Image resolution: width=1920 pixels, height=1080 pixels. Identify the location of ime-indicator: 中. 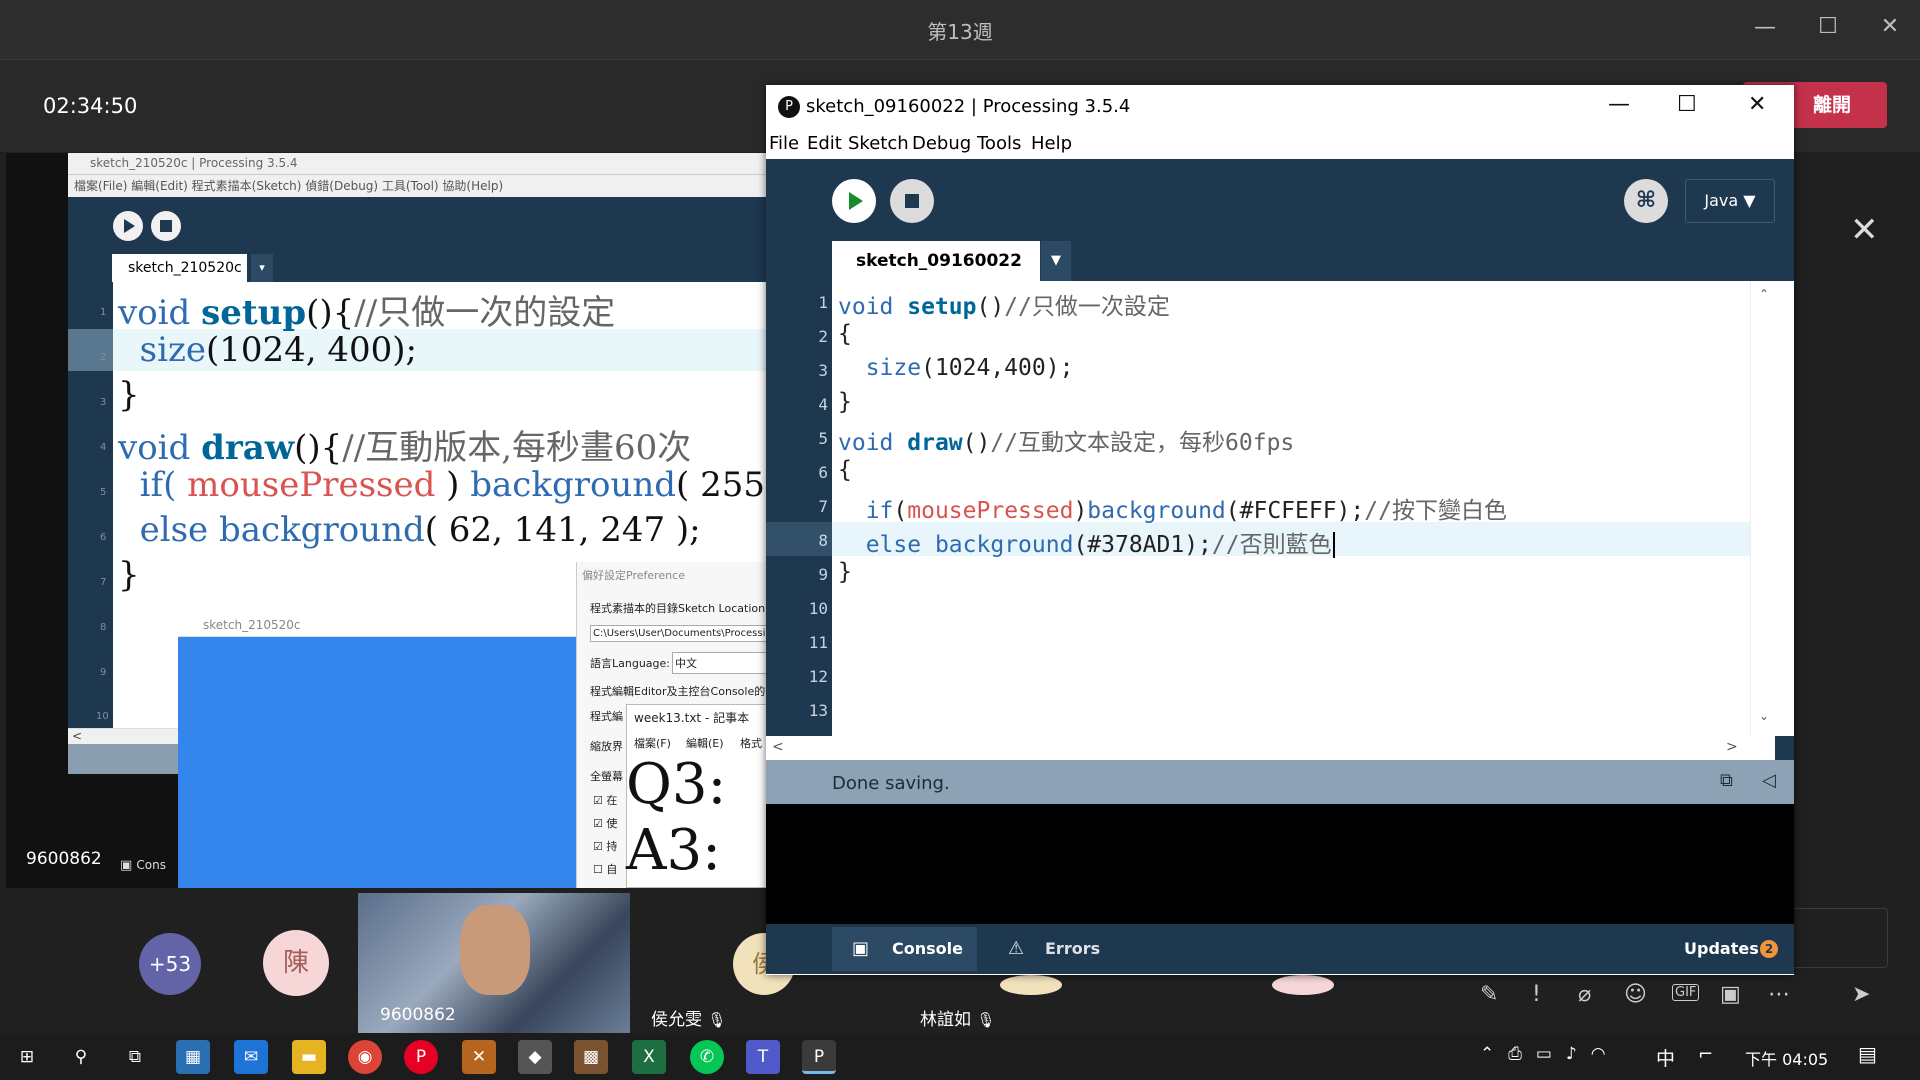
(1665, 1057).